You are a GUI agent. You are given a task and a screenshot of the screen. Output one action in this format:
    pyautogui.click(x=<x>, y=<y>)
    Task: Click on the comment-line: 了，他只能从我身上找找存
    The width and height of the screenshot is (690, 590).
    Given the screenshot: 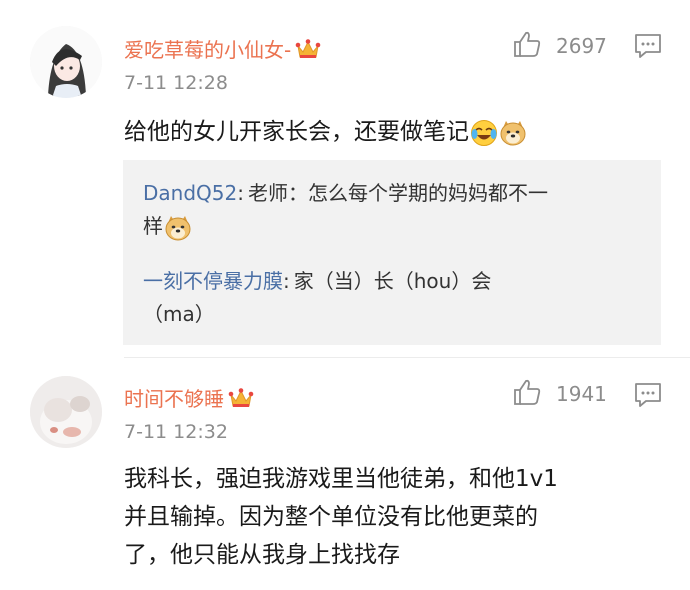 What is the action you would take?
    pyautogui.click(x=262, y=555)
    